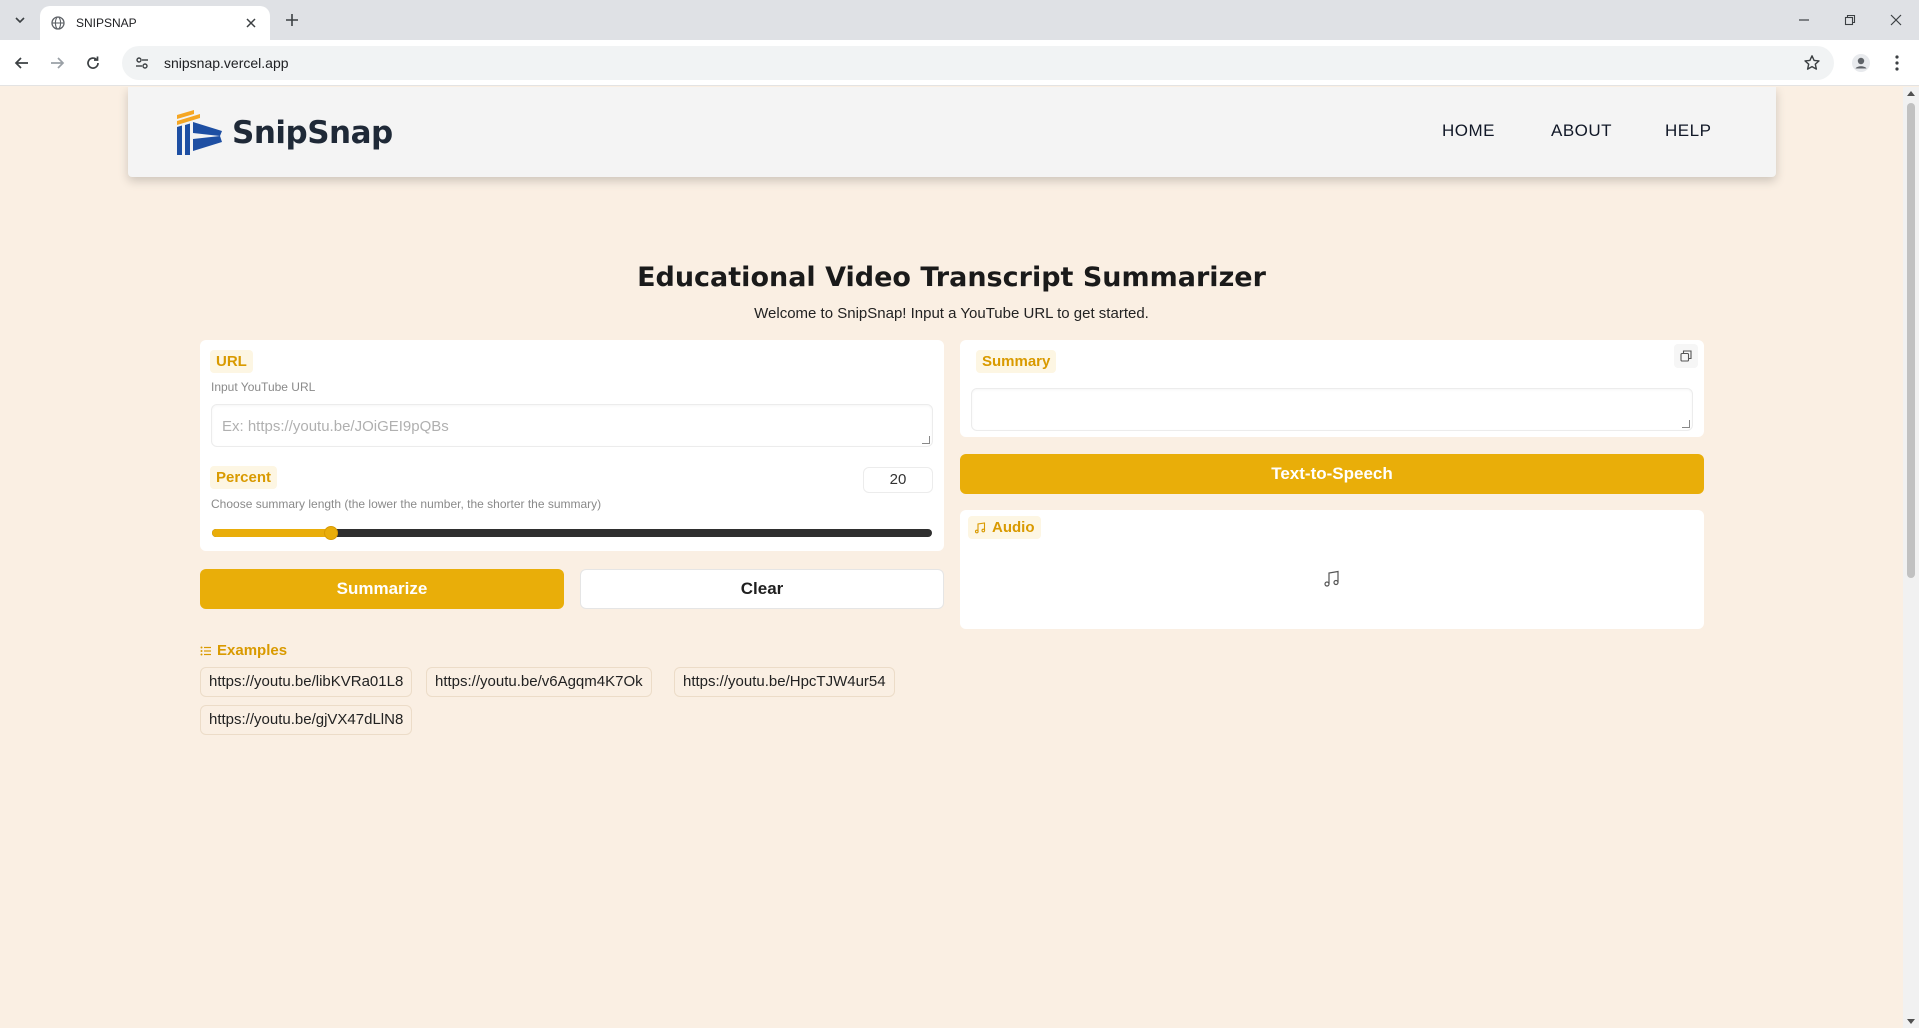 The height and width of the screenshot is (1028, 1919). I want to click on text-to-speech-button: Text-to-Speech, so click(1332, 474).